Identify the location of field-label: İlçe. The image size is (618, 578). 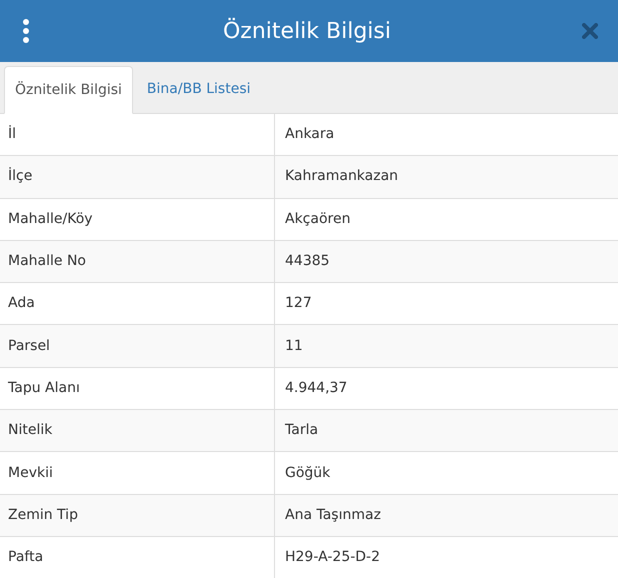
(20, 176).